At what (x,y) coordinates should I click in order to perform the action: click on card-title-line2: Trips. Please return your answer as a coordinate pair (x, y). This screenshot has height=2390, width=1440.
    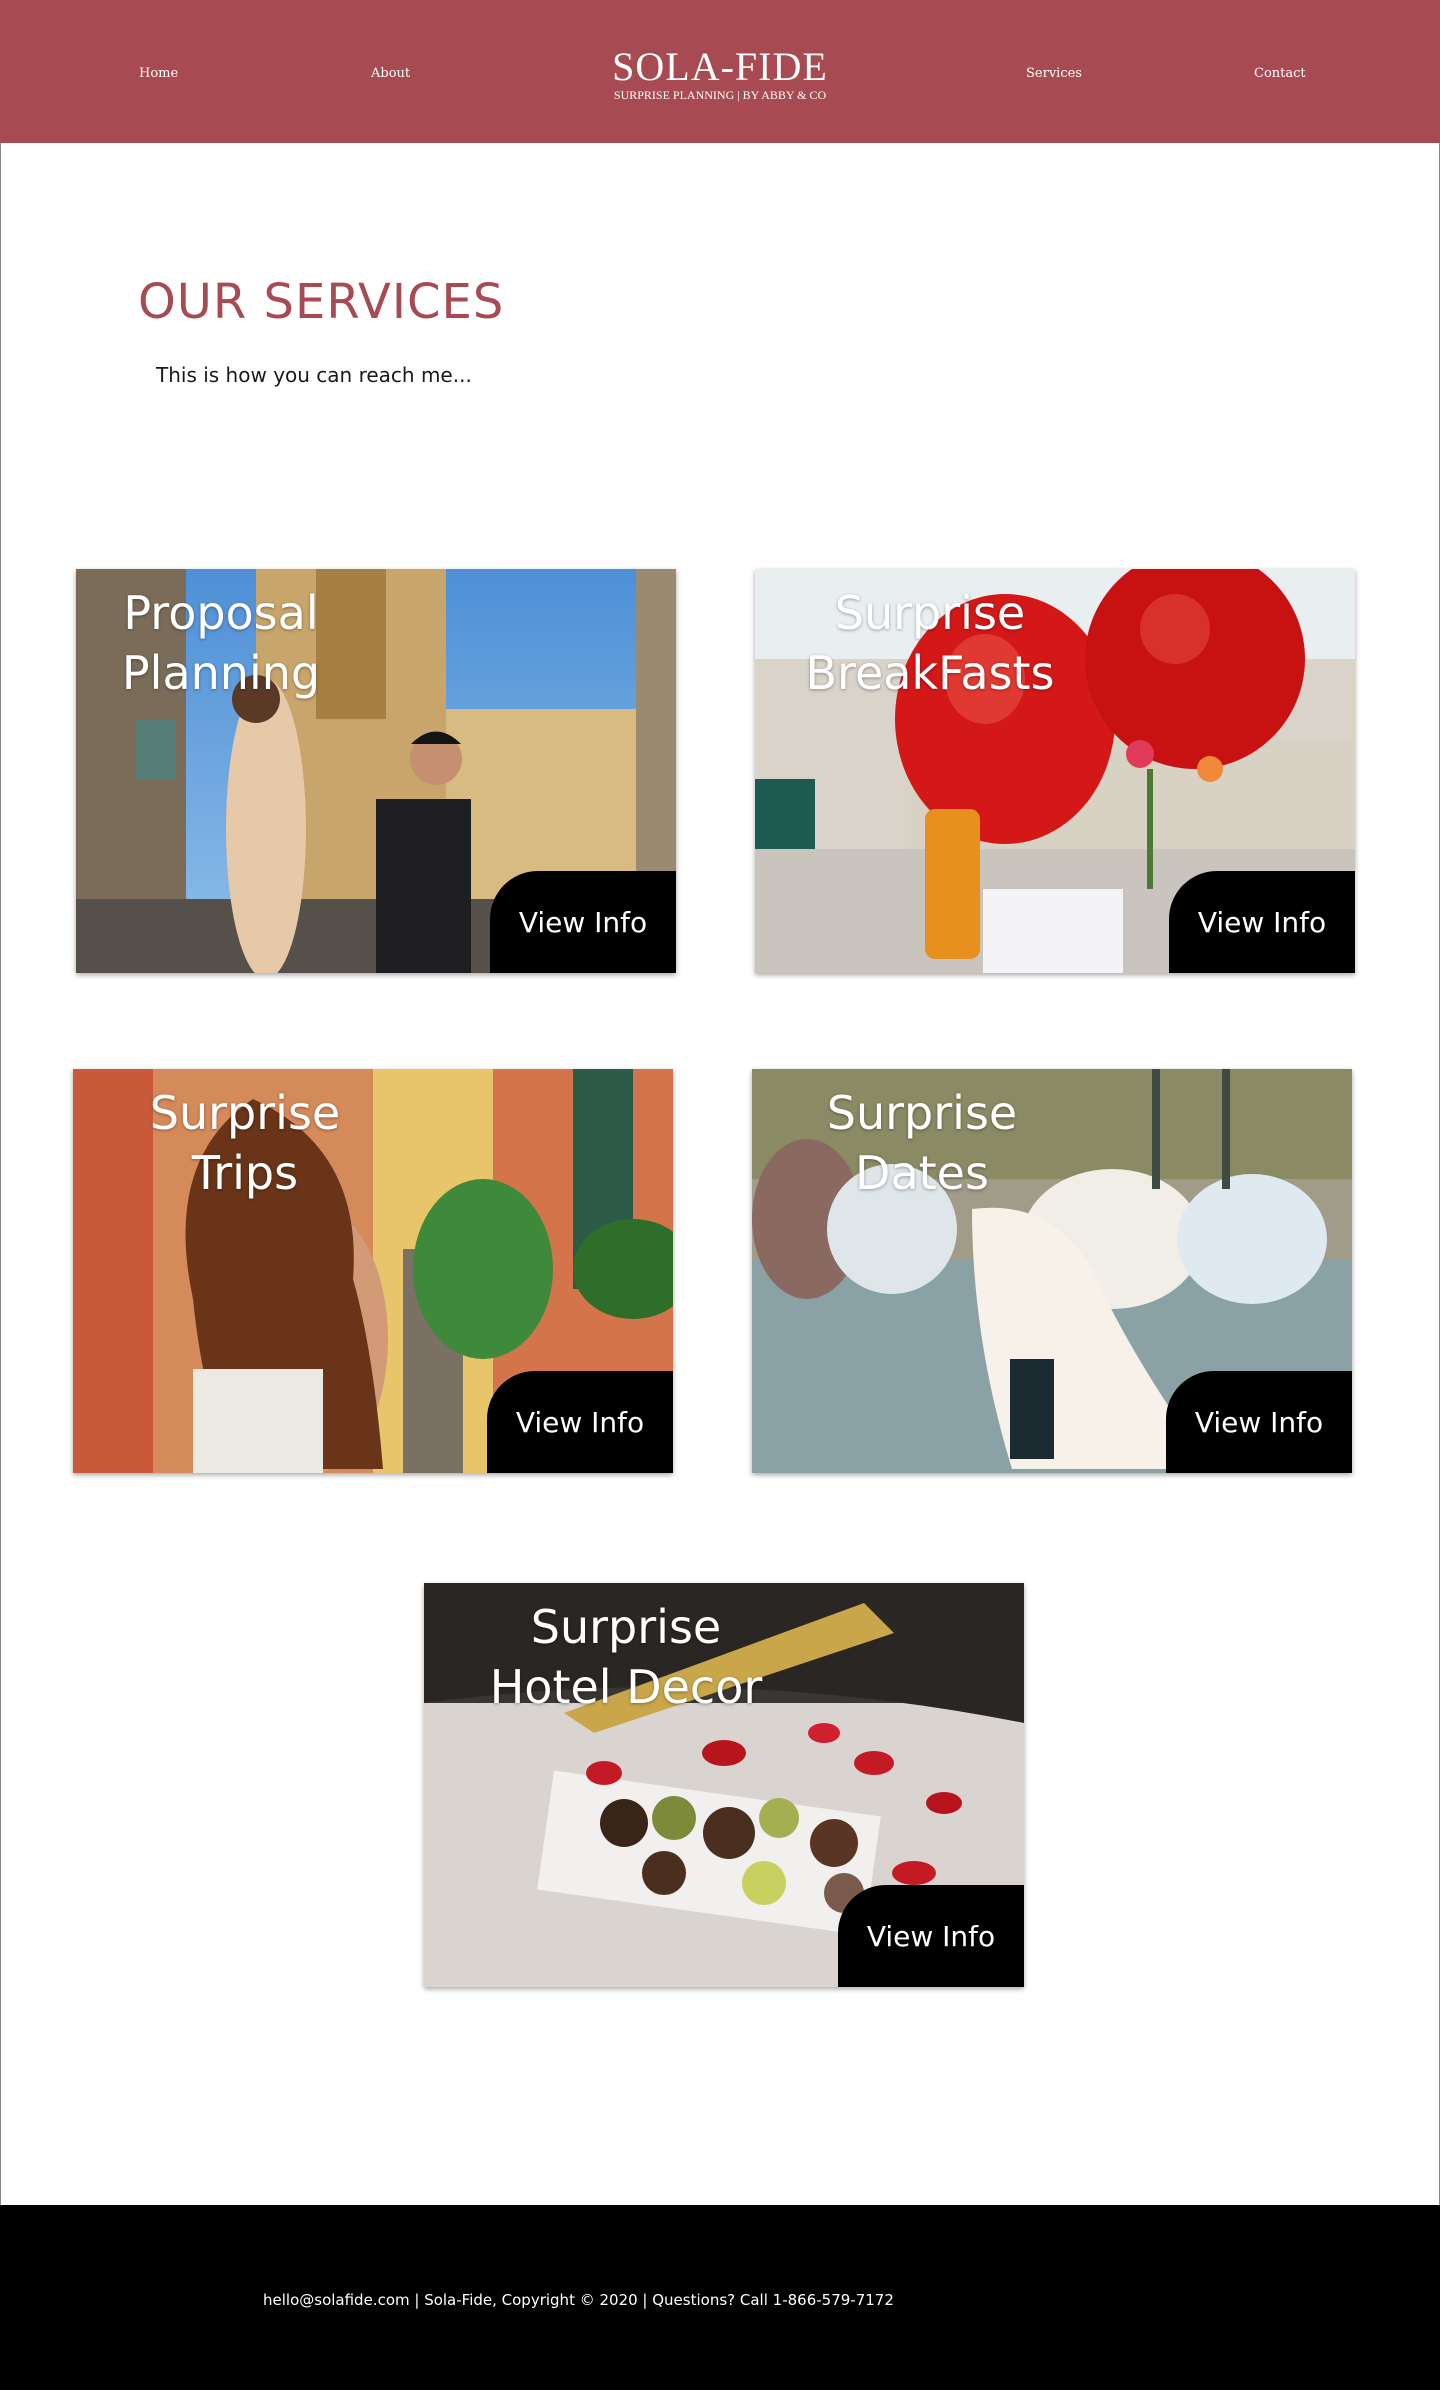
    Looking at the image, I should click on (245, 1173).